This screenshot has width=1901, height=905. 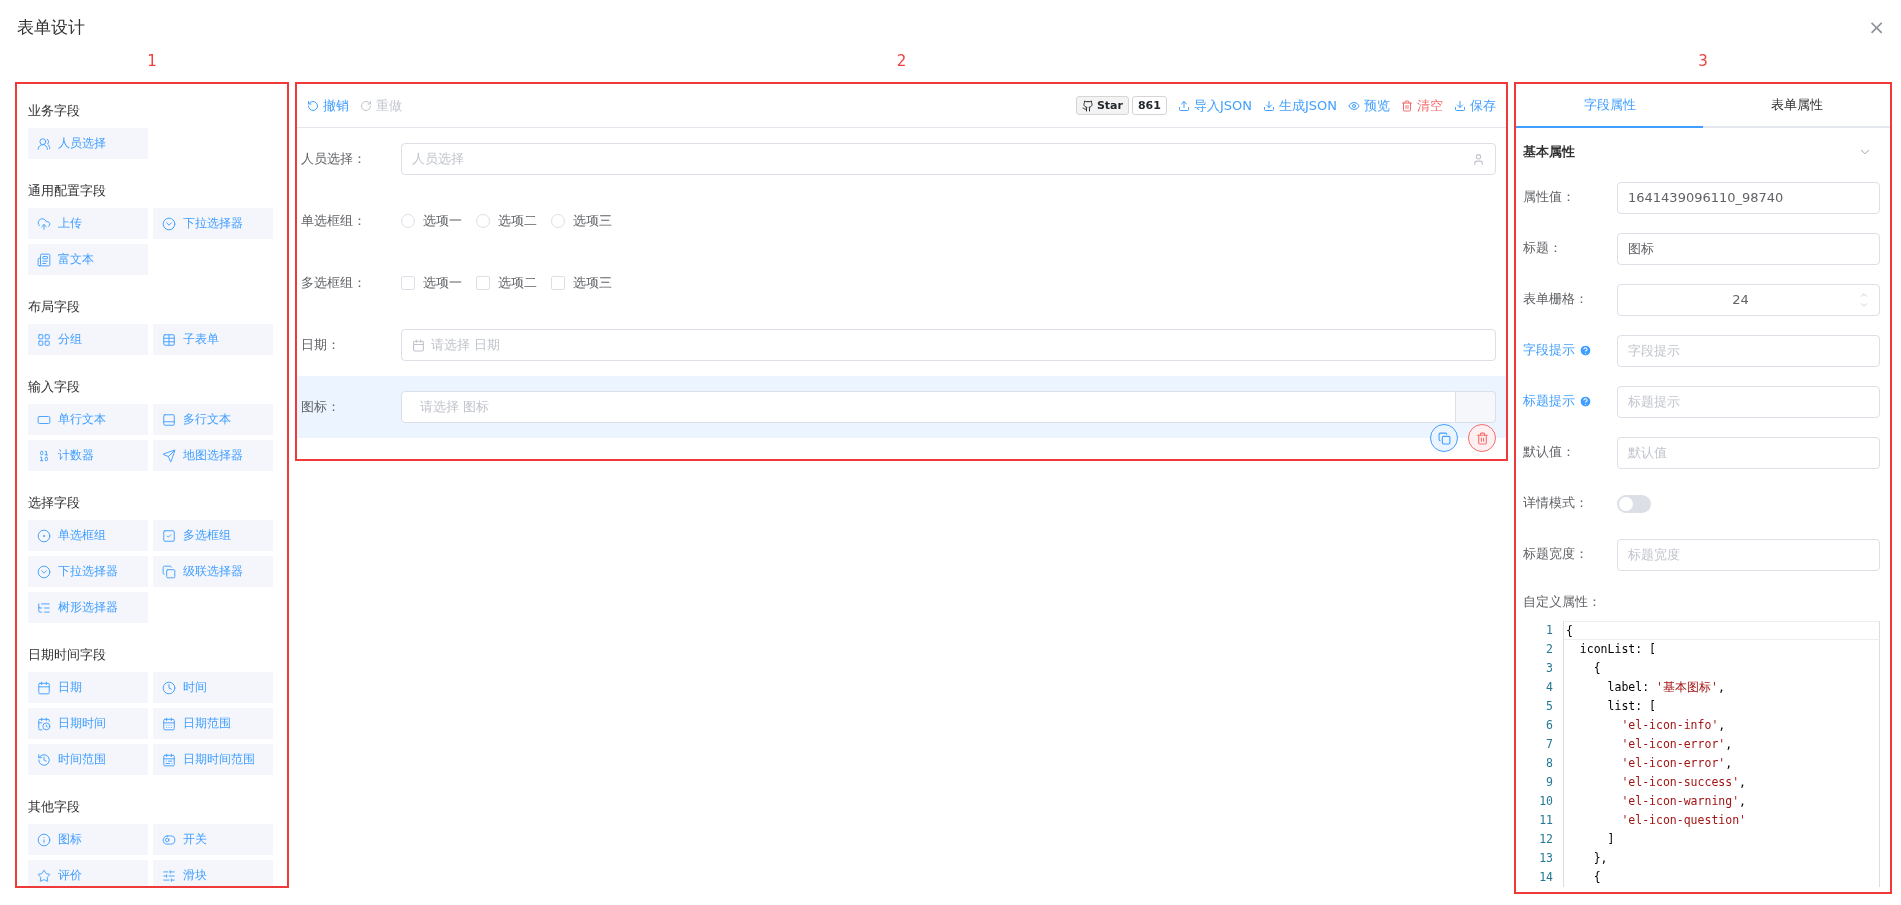 I want to click on component-item: 日期, so click(x=88, y=687).